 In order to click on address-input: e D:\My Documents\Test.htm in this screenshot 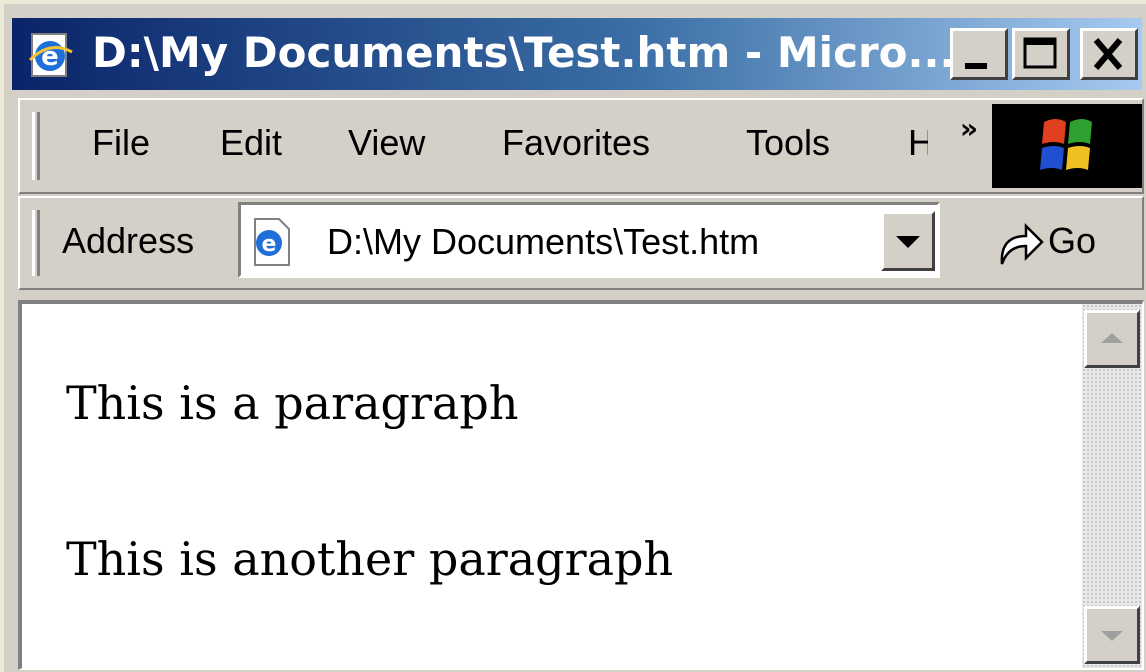, I will do `click(589, 240)`.